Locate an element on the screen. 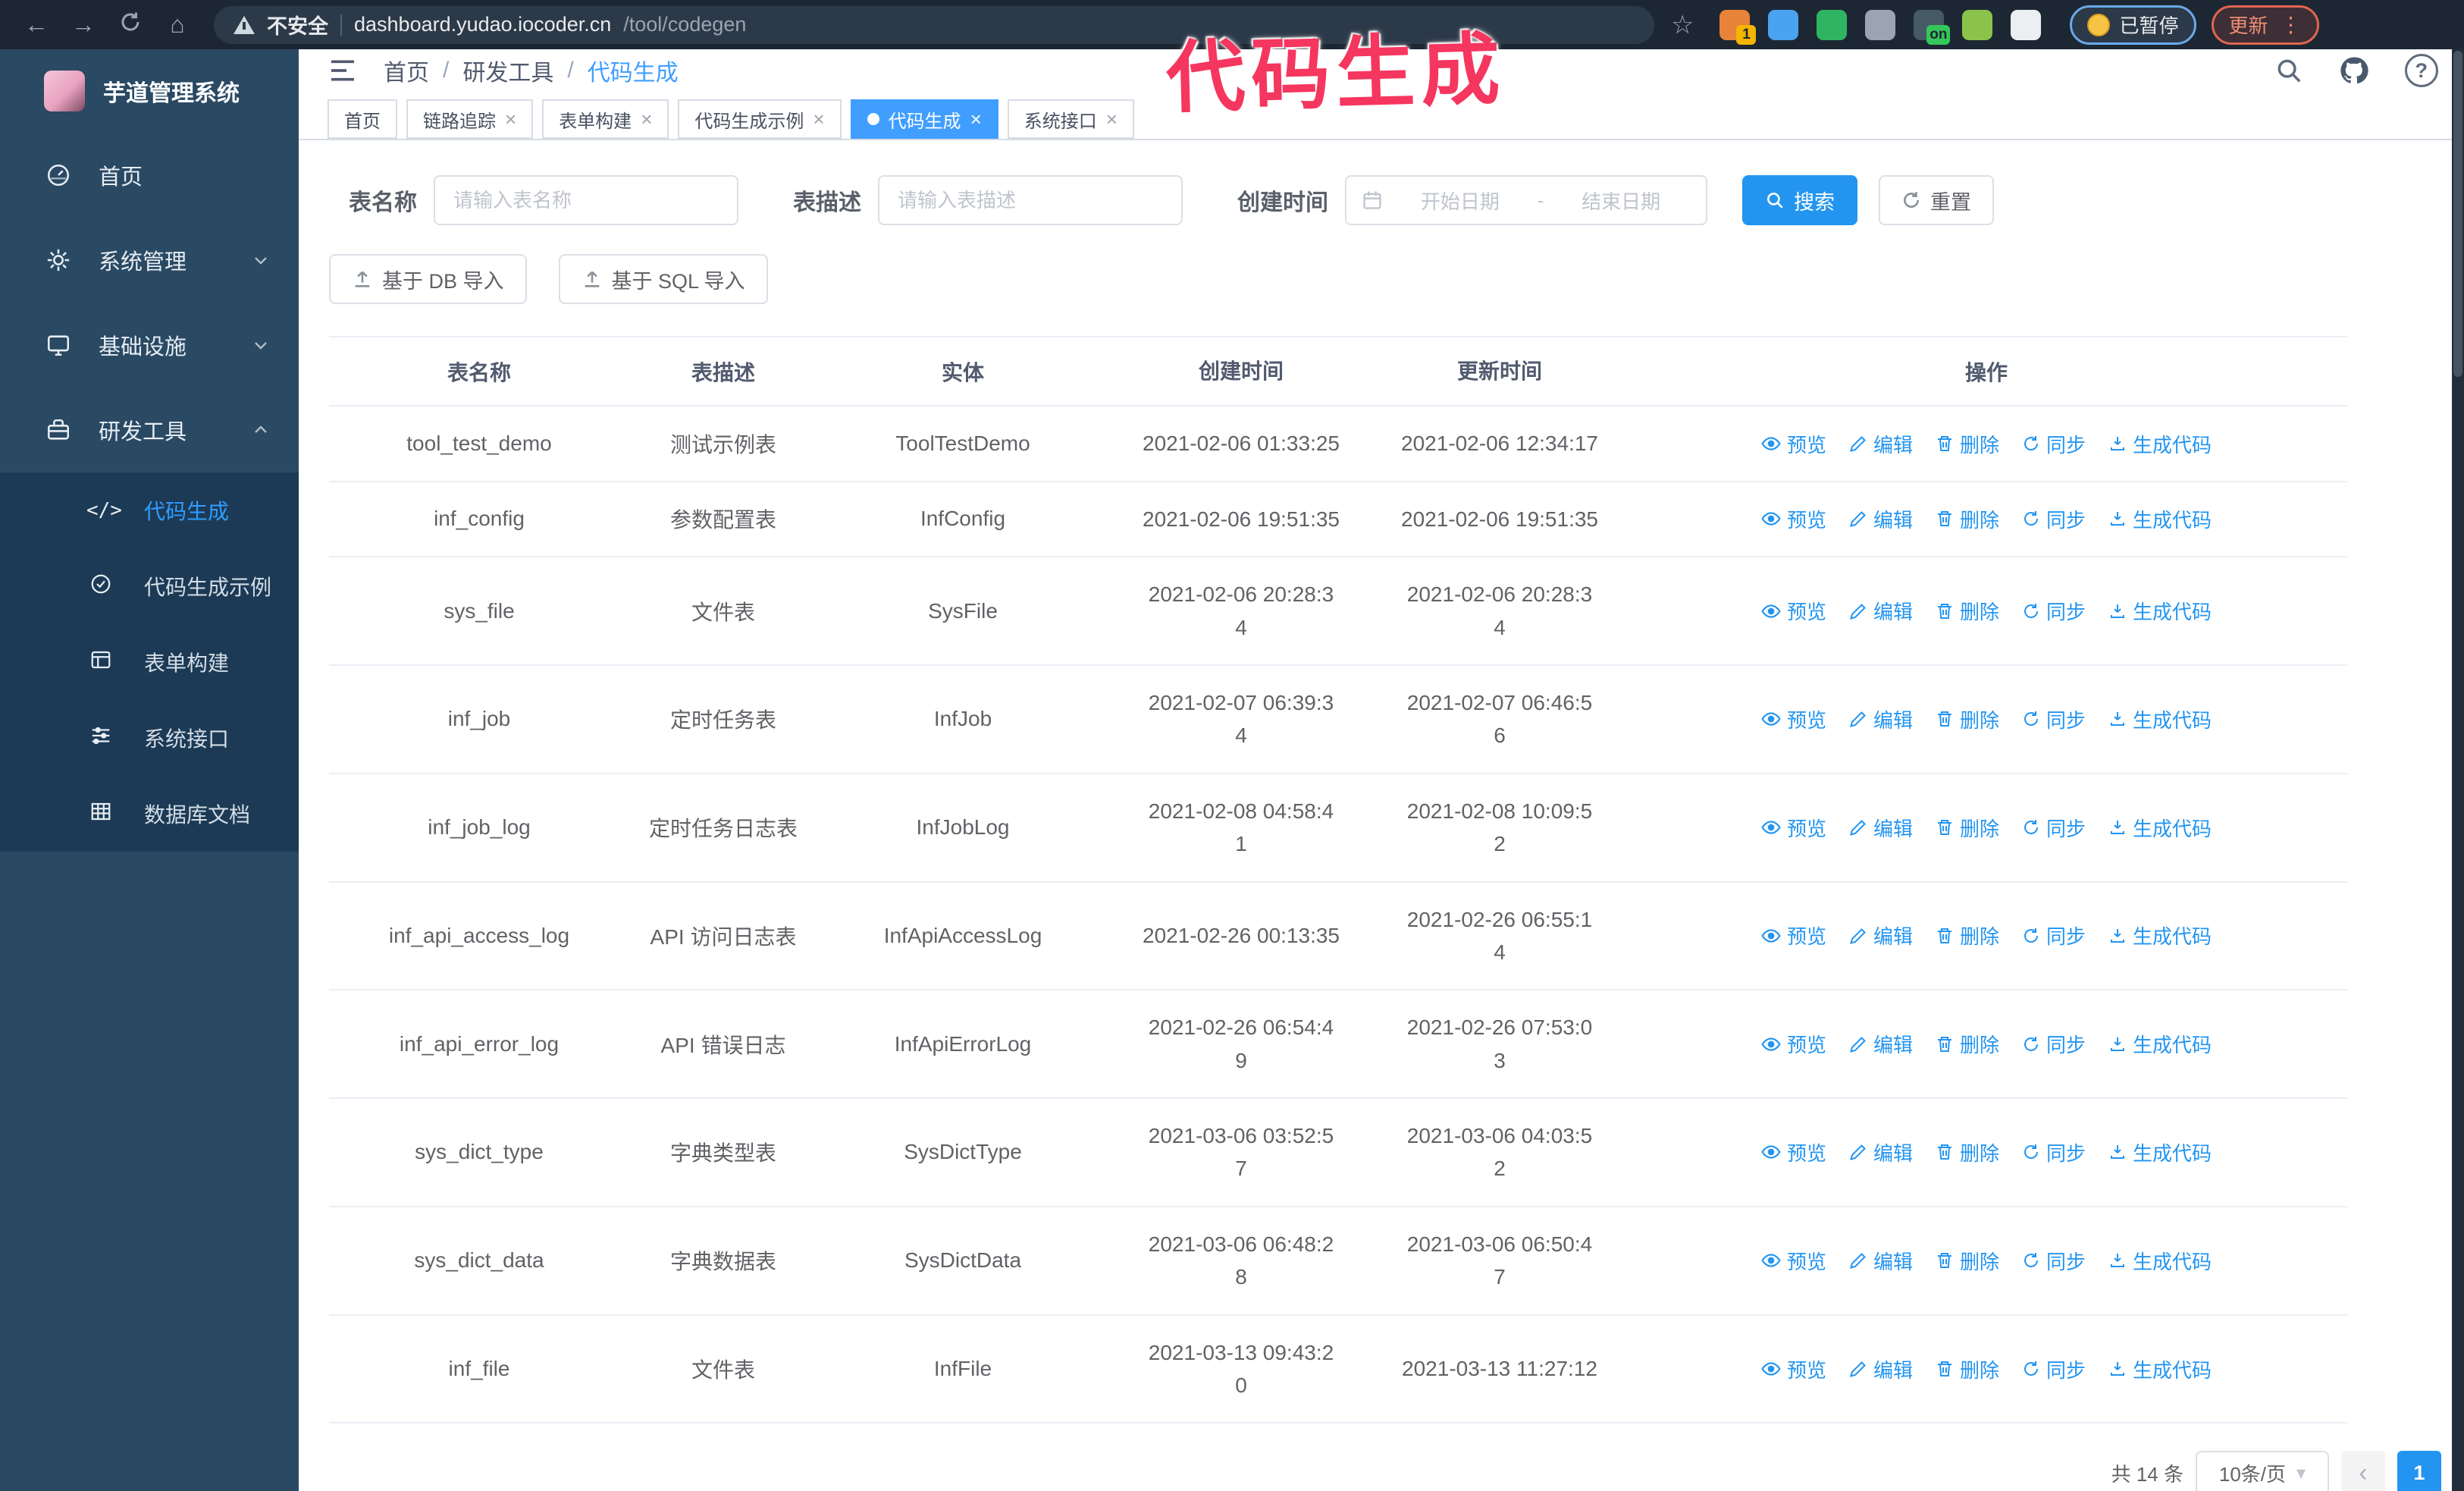 The height and width of the screenshot is (1491, 2464). import-sql-button: 基于 SQL 导入 is located at coordinates (663, 279).